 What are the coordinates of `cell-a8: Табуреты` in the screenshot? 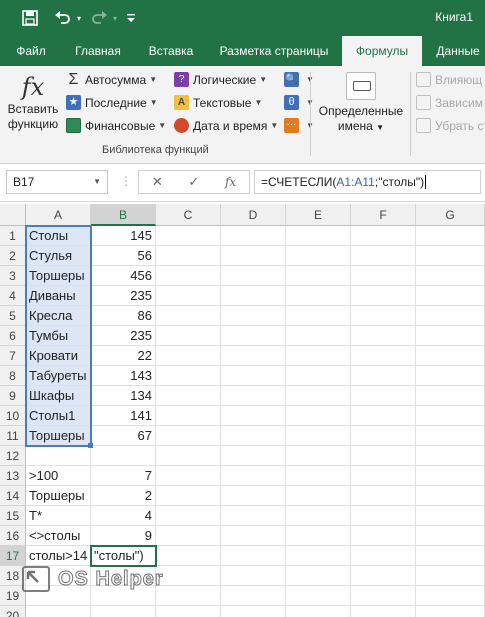 It's located at (58, 376).